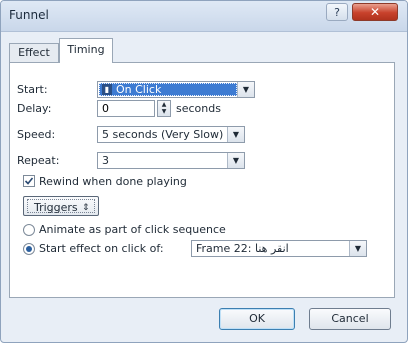 This screenshot has height=343, width=408. What do you see at coordinates (34, 52) in the screenshot?
I see `tab-effect: Effect` at bounding box center [34, 52].